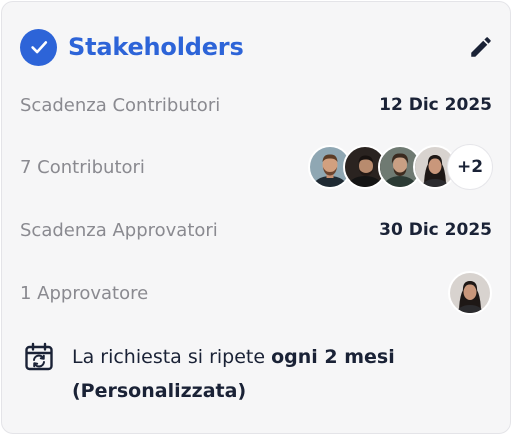 Image resolution: width=512 pixels, height=436 pixels. Describe the element at coordinates (333, 357) in the screenshot. I see `recurrence-frequency: ogni 2 mesi` at that location.